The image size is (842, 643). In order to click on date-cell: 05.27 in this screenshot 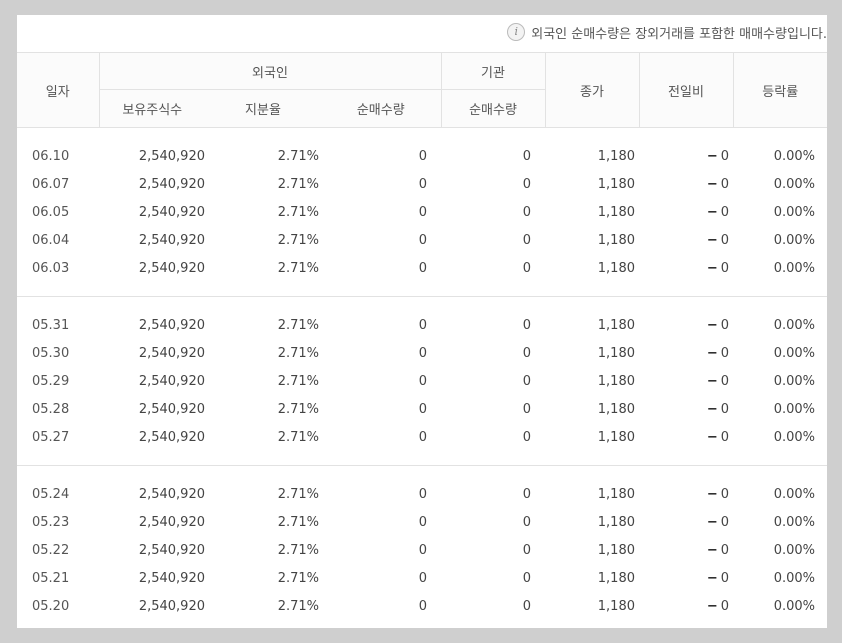, I will do `click(51, 437)`.